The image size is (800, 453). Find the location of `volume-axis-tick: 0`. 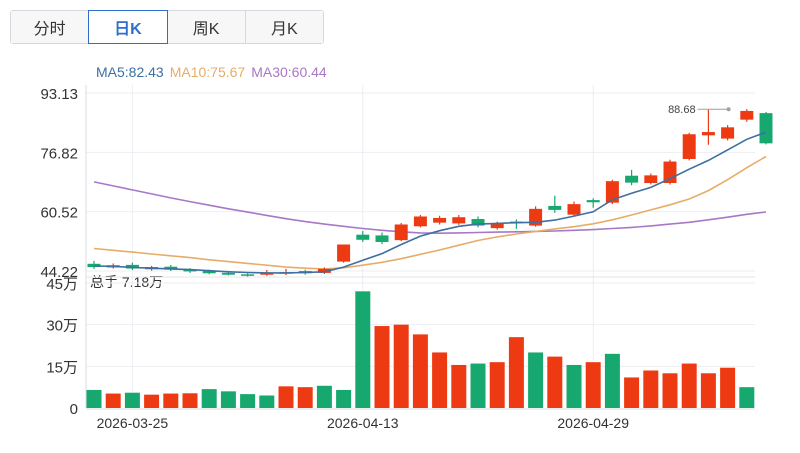

volume-axis-tick: 0 is located at coordinates (74, 409).